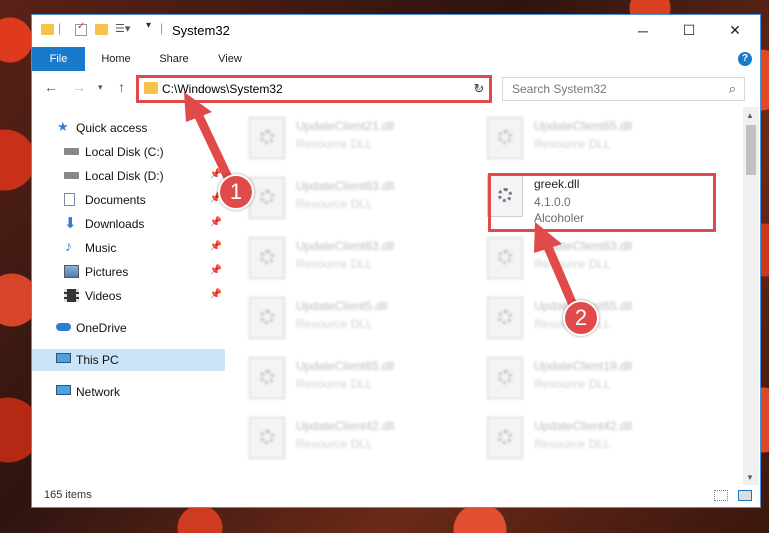 The height and width of the screenshot is (533, 769). Describe the element at coordinates (214, 148) in the screenshot. I see `step-1-arrow-shaft` at that location.